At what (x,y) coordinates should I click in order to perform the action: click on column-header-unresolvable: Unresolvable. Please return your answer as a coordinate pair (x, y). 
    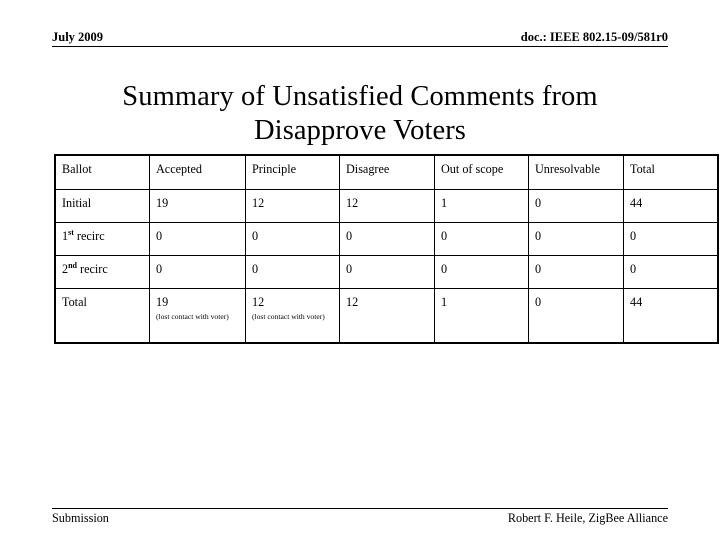
    Looking at the image, I should click on (576, 172).